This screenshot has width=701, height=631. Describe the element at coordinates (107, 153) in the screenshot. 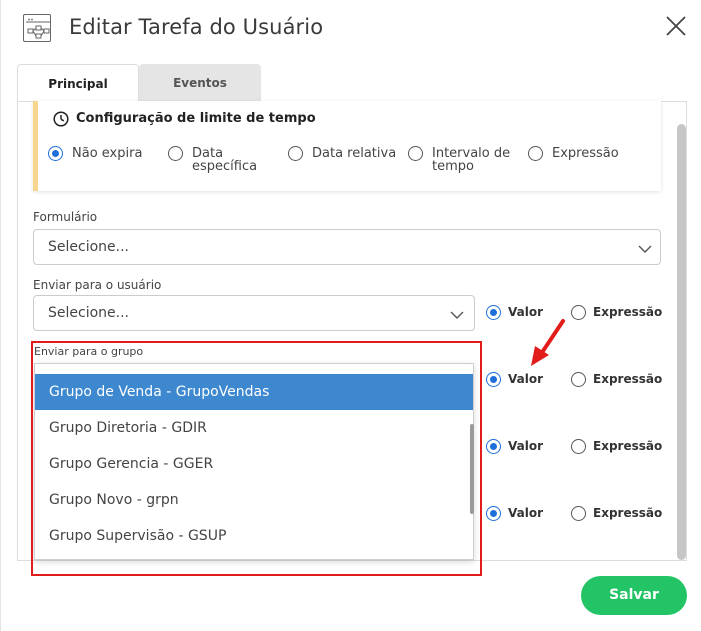

I see `label-nao-expira: Não expira` at that location.